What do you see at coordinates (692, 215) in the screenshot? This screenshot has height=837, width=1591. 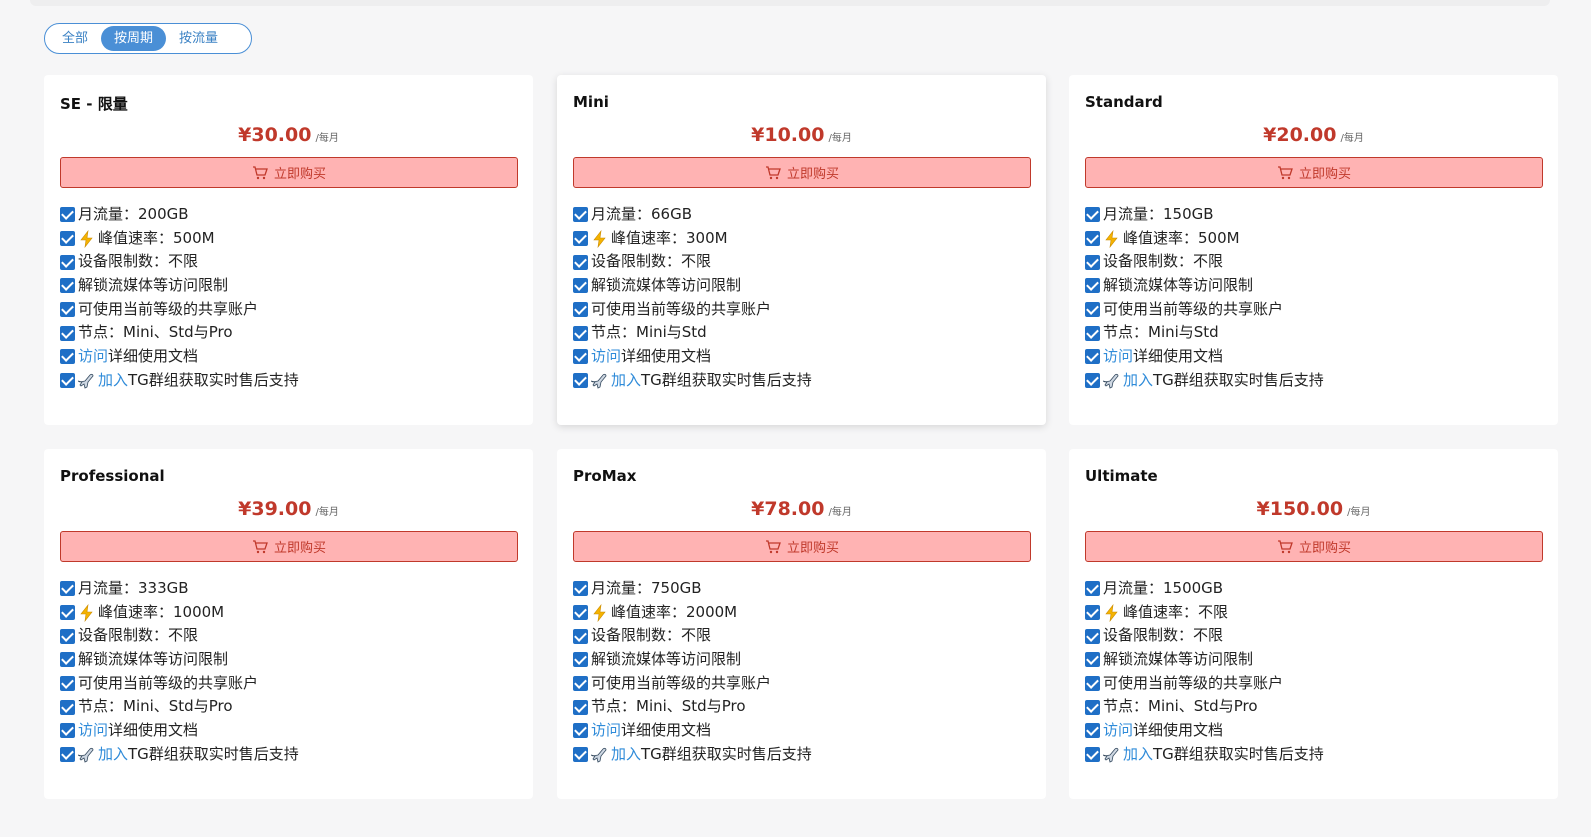 I see `feature-traffic: 月流量：66GB` at bounding box center [692, 215].